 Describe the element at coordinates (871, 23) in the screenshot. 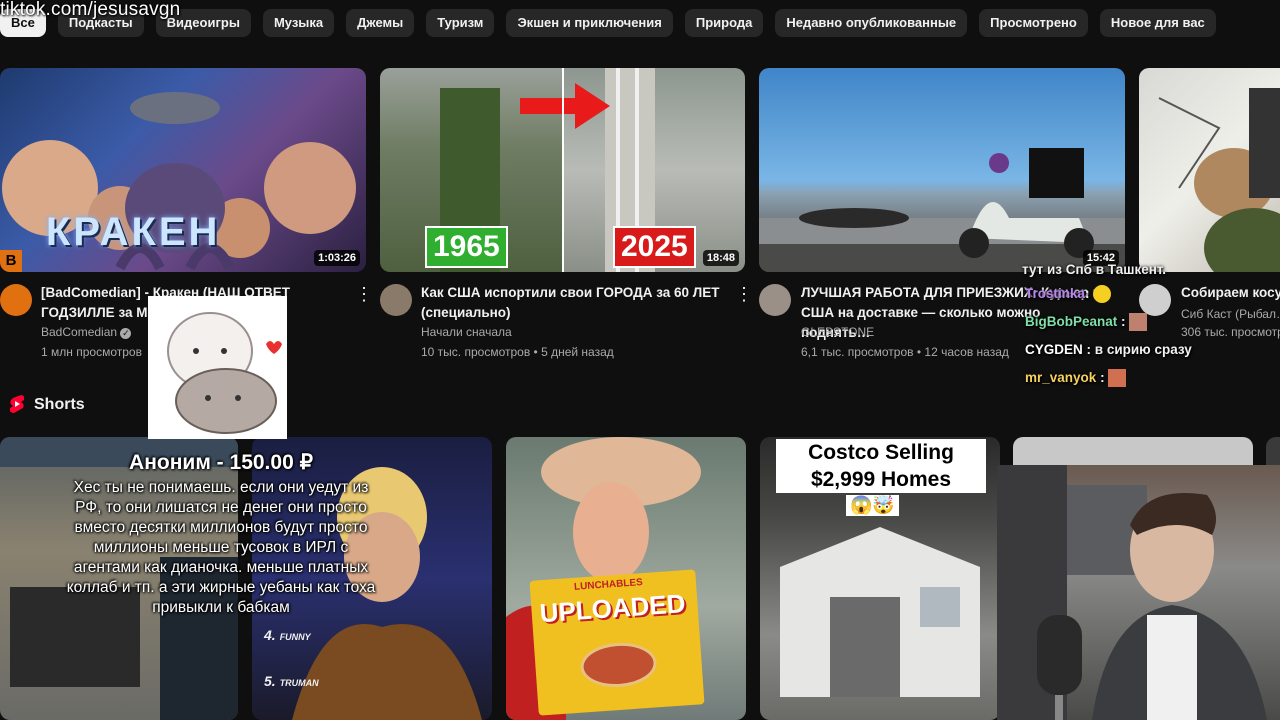

I see `chip-recent: Недавно опубликованные` at that location.